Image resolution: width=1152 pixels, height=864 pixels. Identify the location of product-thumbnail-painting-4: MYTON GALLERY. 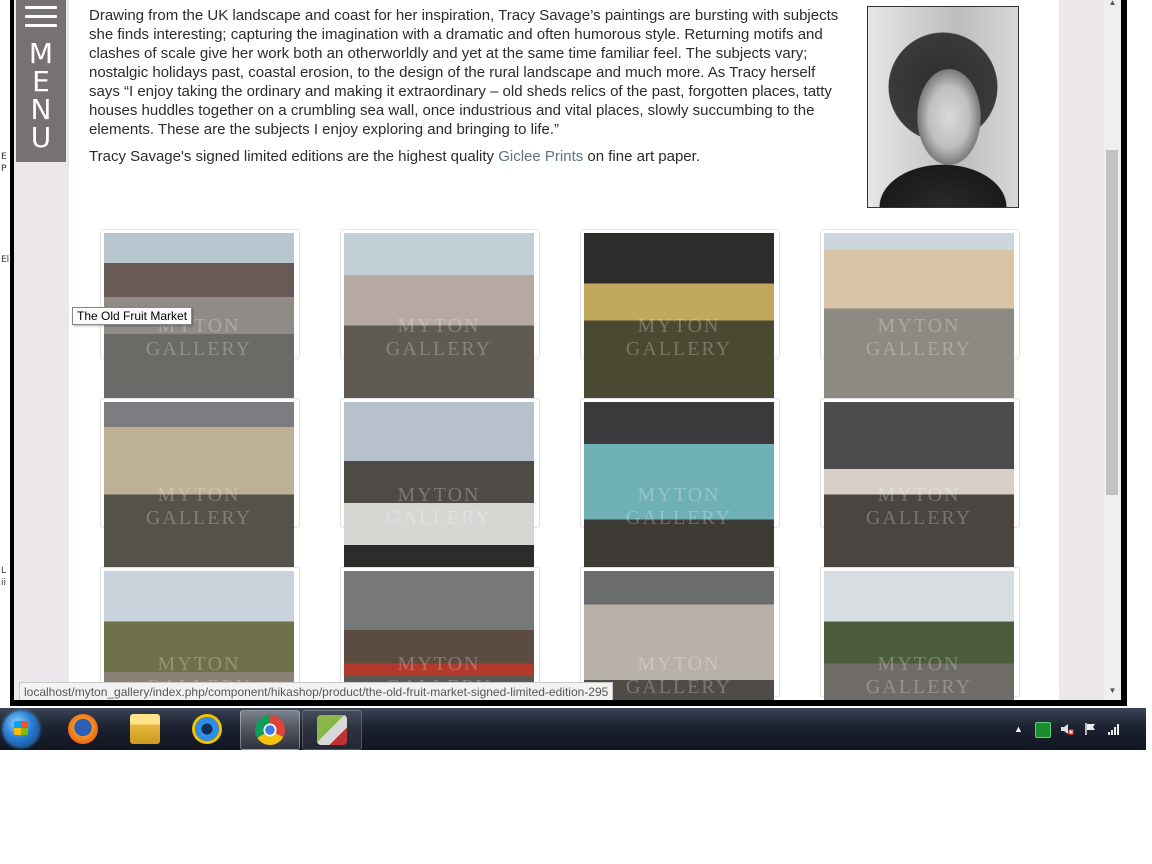
(919, 317).